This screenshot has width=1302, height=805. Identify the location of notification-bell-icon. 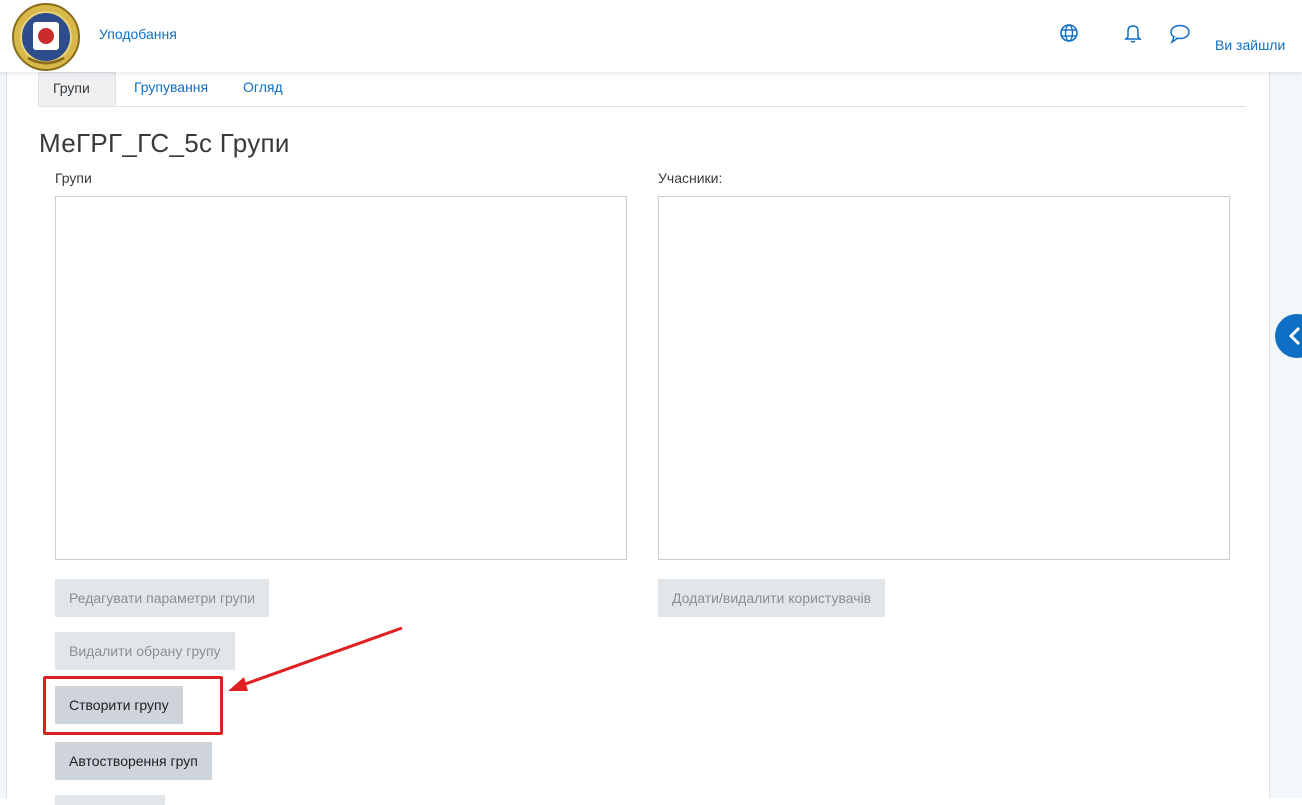
(1133, 33).